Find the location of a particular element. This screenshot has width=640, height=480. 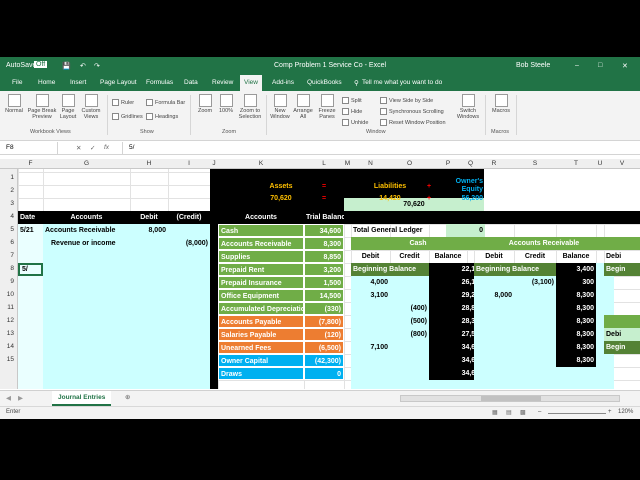

col-header: R is located at coordinates (494, 163).